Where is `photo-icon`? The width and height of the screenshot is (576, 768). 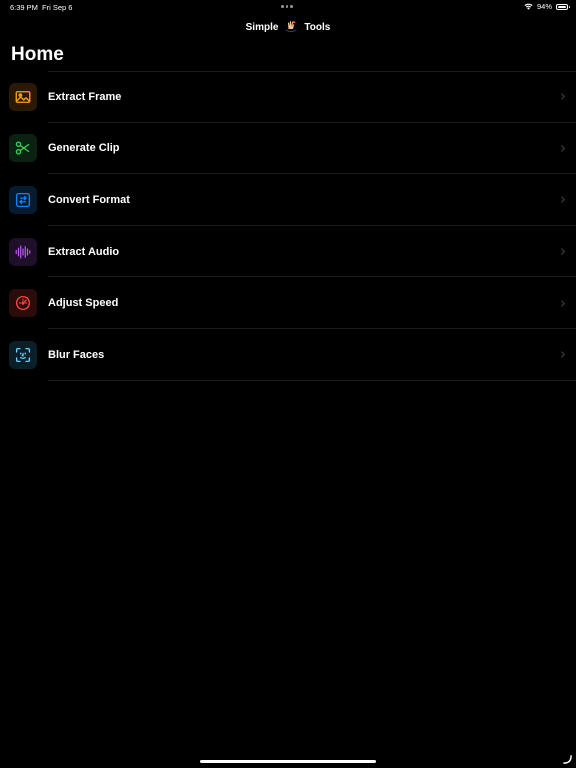 photo-icon is located at coordinates (23, 96).